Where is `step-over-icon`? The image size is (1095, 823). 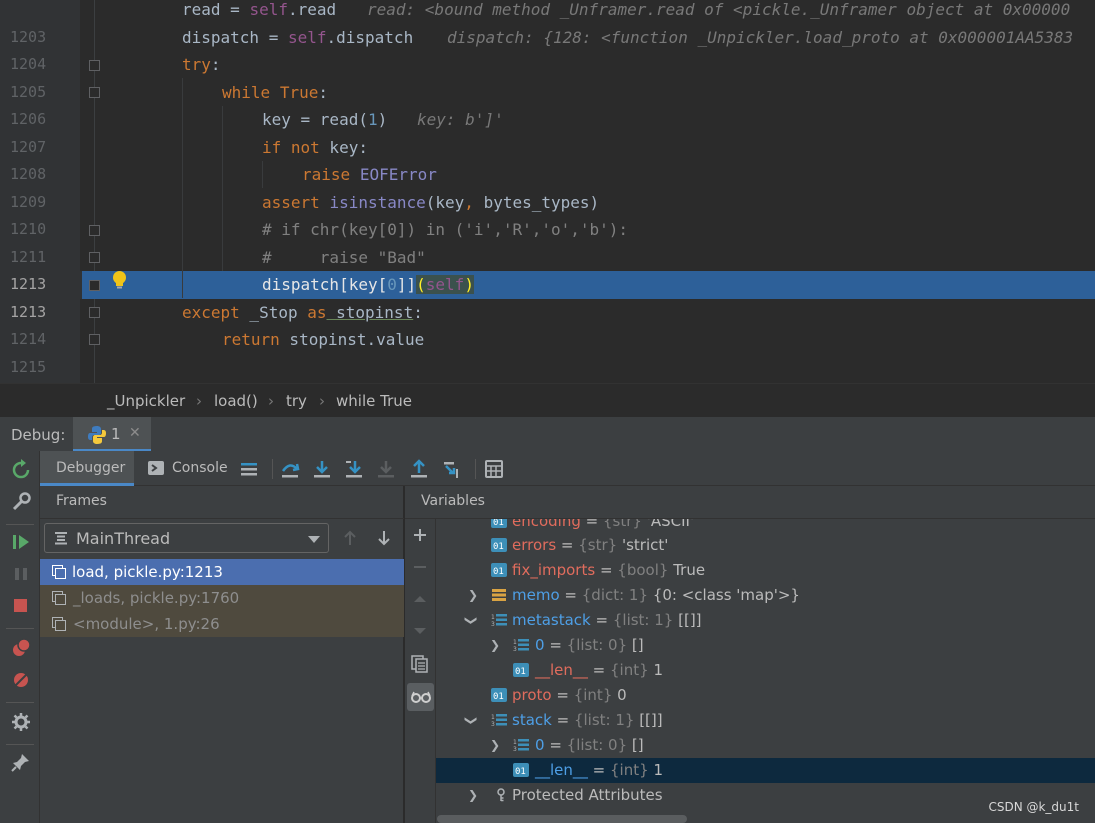
step-over-icon is located at coordinates (290, 469).